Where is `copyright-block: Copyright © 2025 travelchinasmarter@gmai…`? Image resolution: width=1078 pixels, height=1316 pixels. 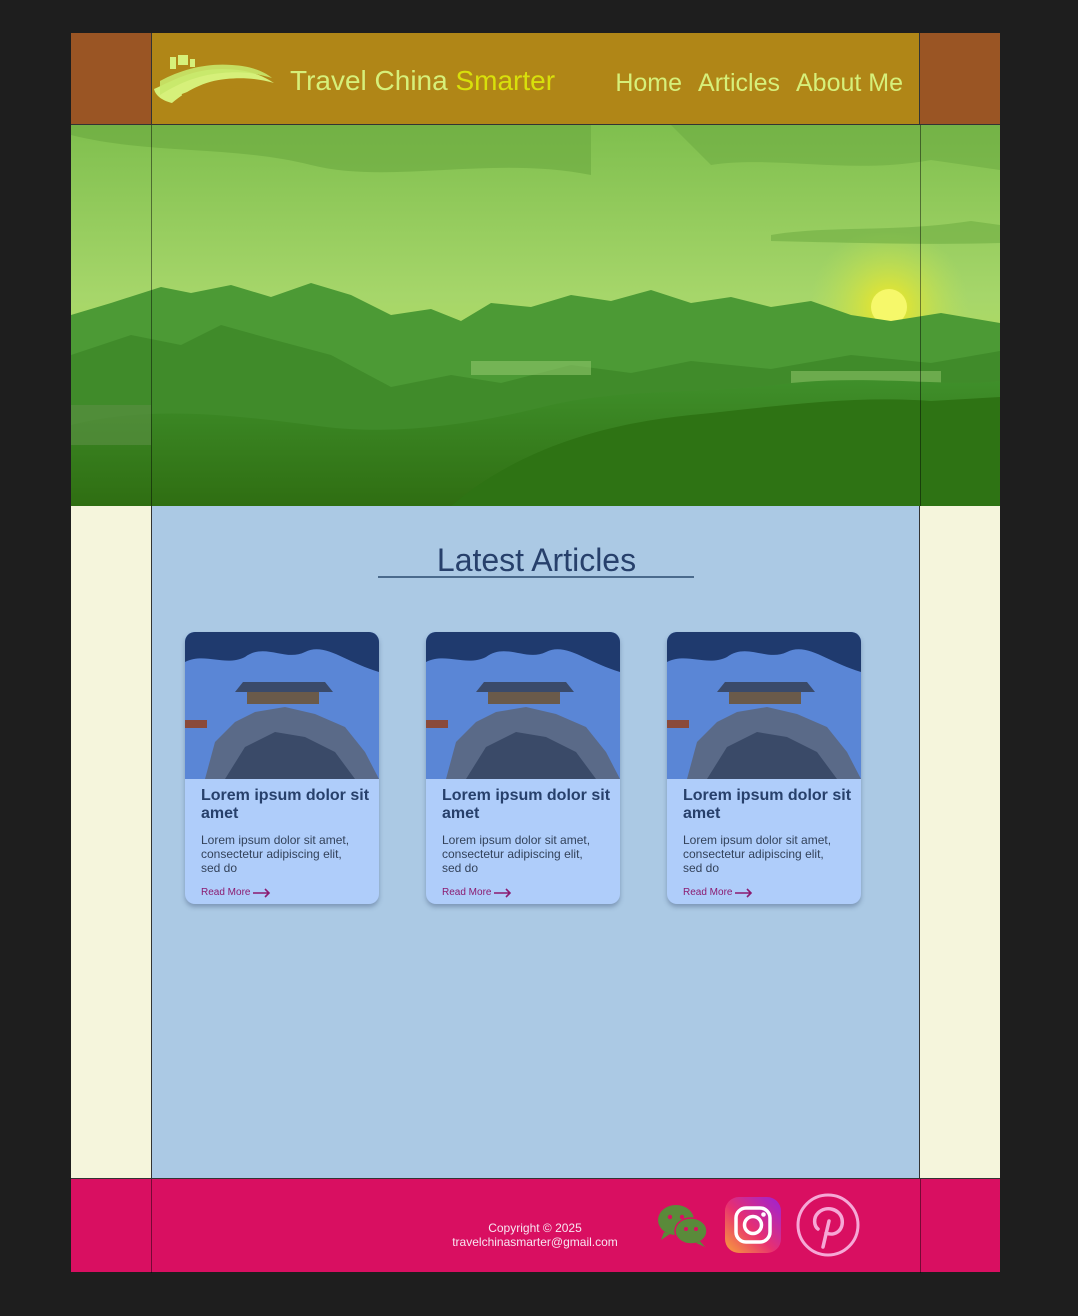
copyright-block: Copyright © 2025 travelchinasmarter@gmai… is located at coordinates (535, 1235).